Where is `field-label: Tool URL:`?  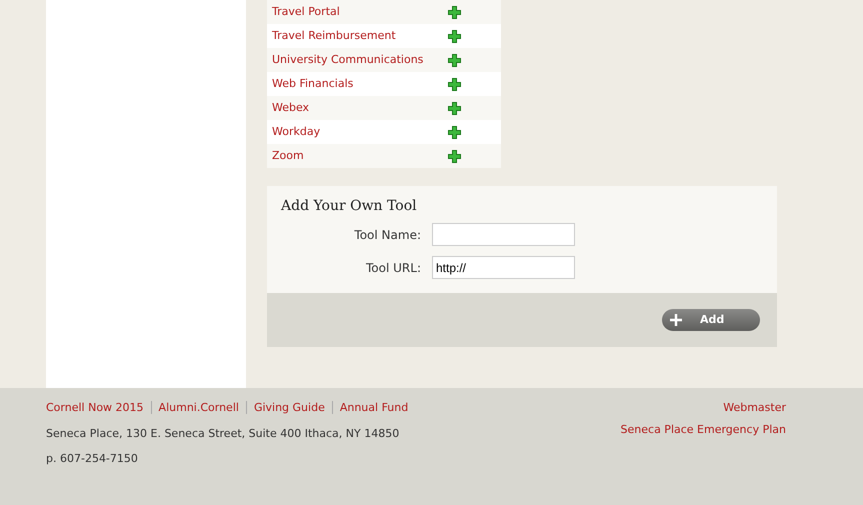
field-label: Tool URL: is located at coordinates (393, 268).